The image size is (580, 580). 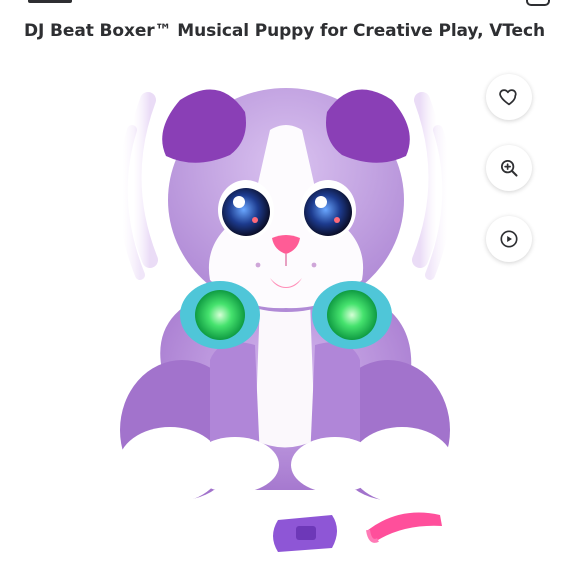 What do you see at coordinates (404, 527) in the screenshot?
I see `pink-bracelet` at bounding box center [404, 527].